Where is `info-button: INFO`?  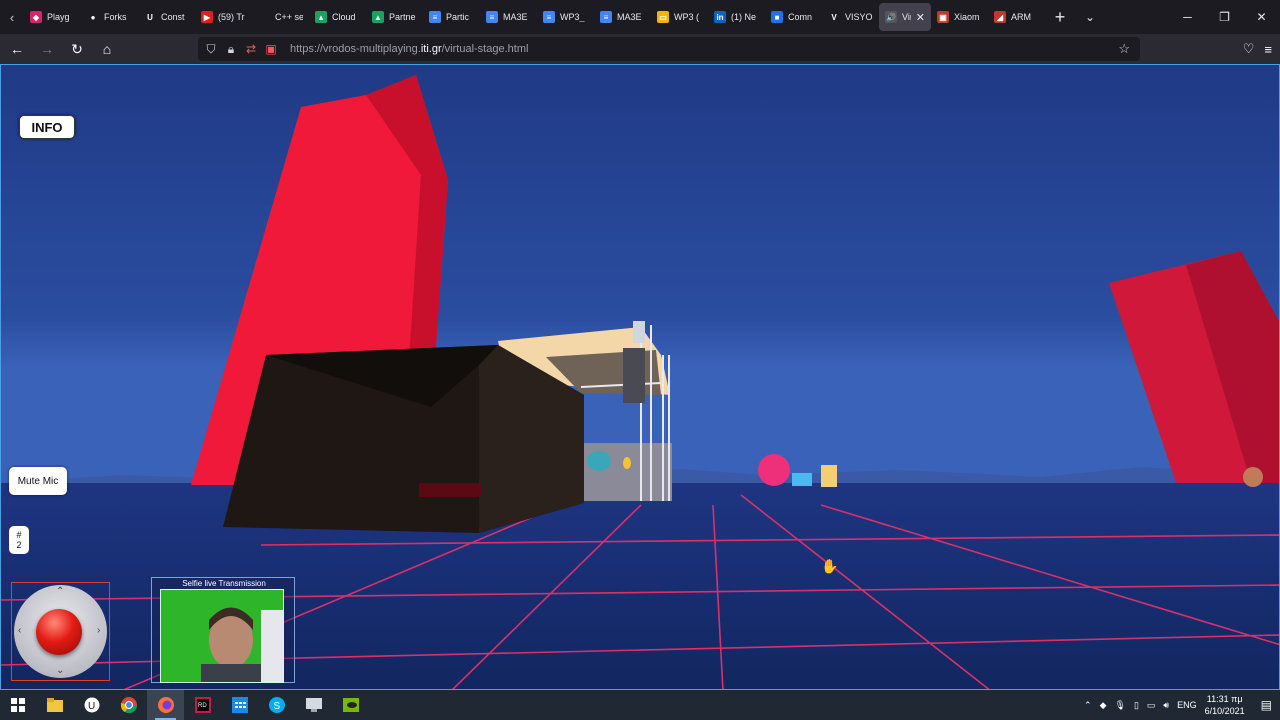
info-button: INFO is located at coordinates (47, 127).